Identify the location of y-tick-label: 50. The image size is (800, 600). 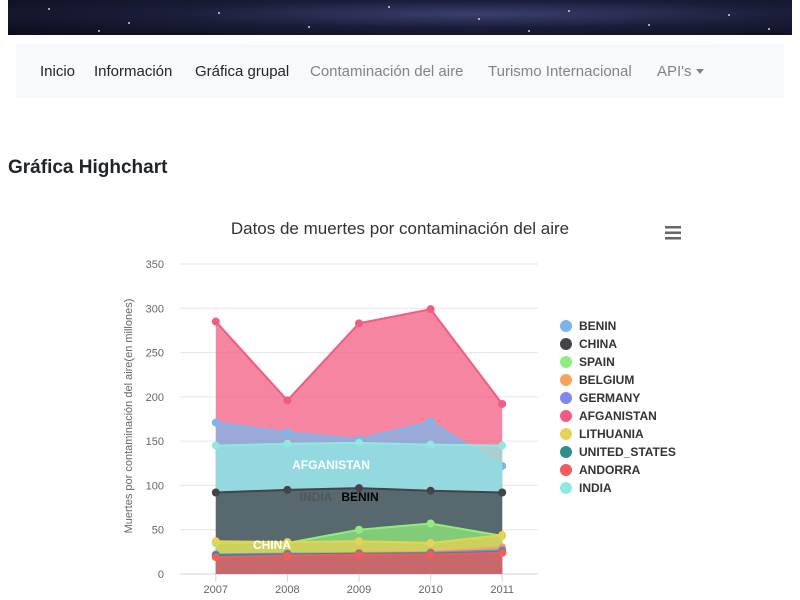
(158, 531).